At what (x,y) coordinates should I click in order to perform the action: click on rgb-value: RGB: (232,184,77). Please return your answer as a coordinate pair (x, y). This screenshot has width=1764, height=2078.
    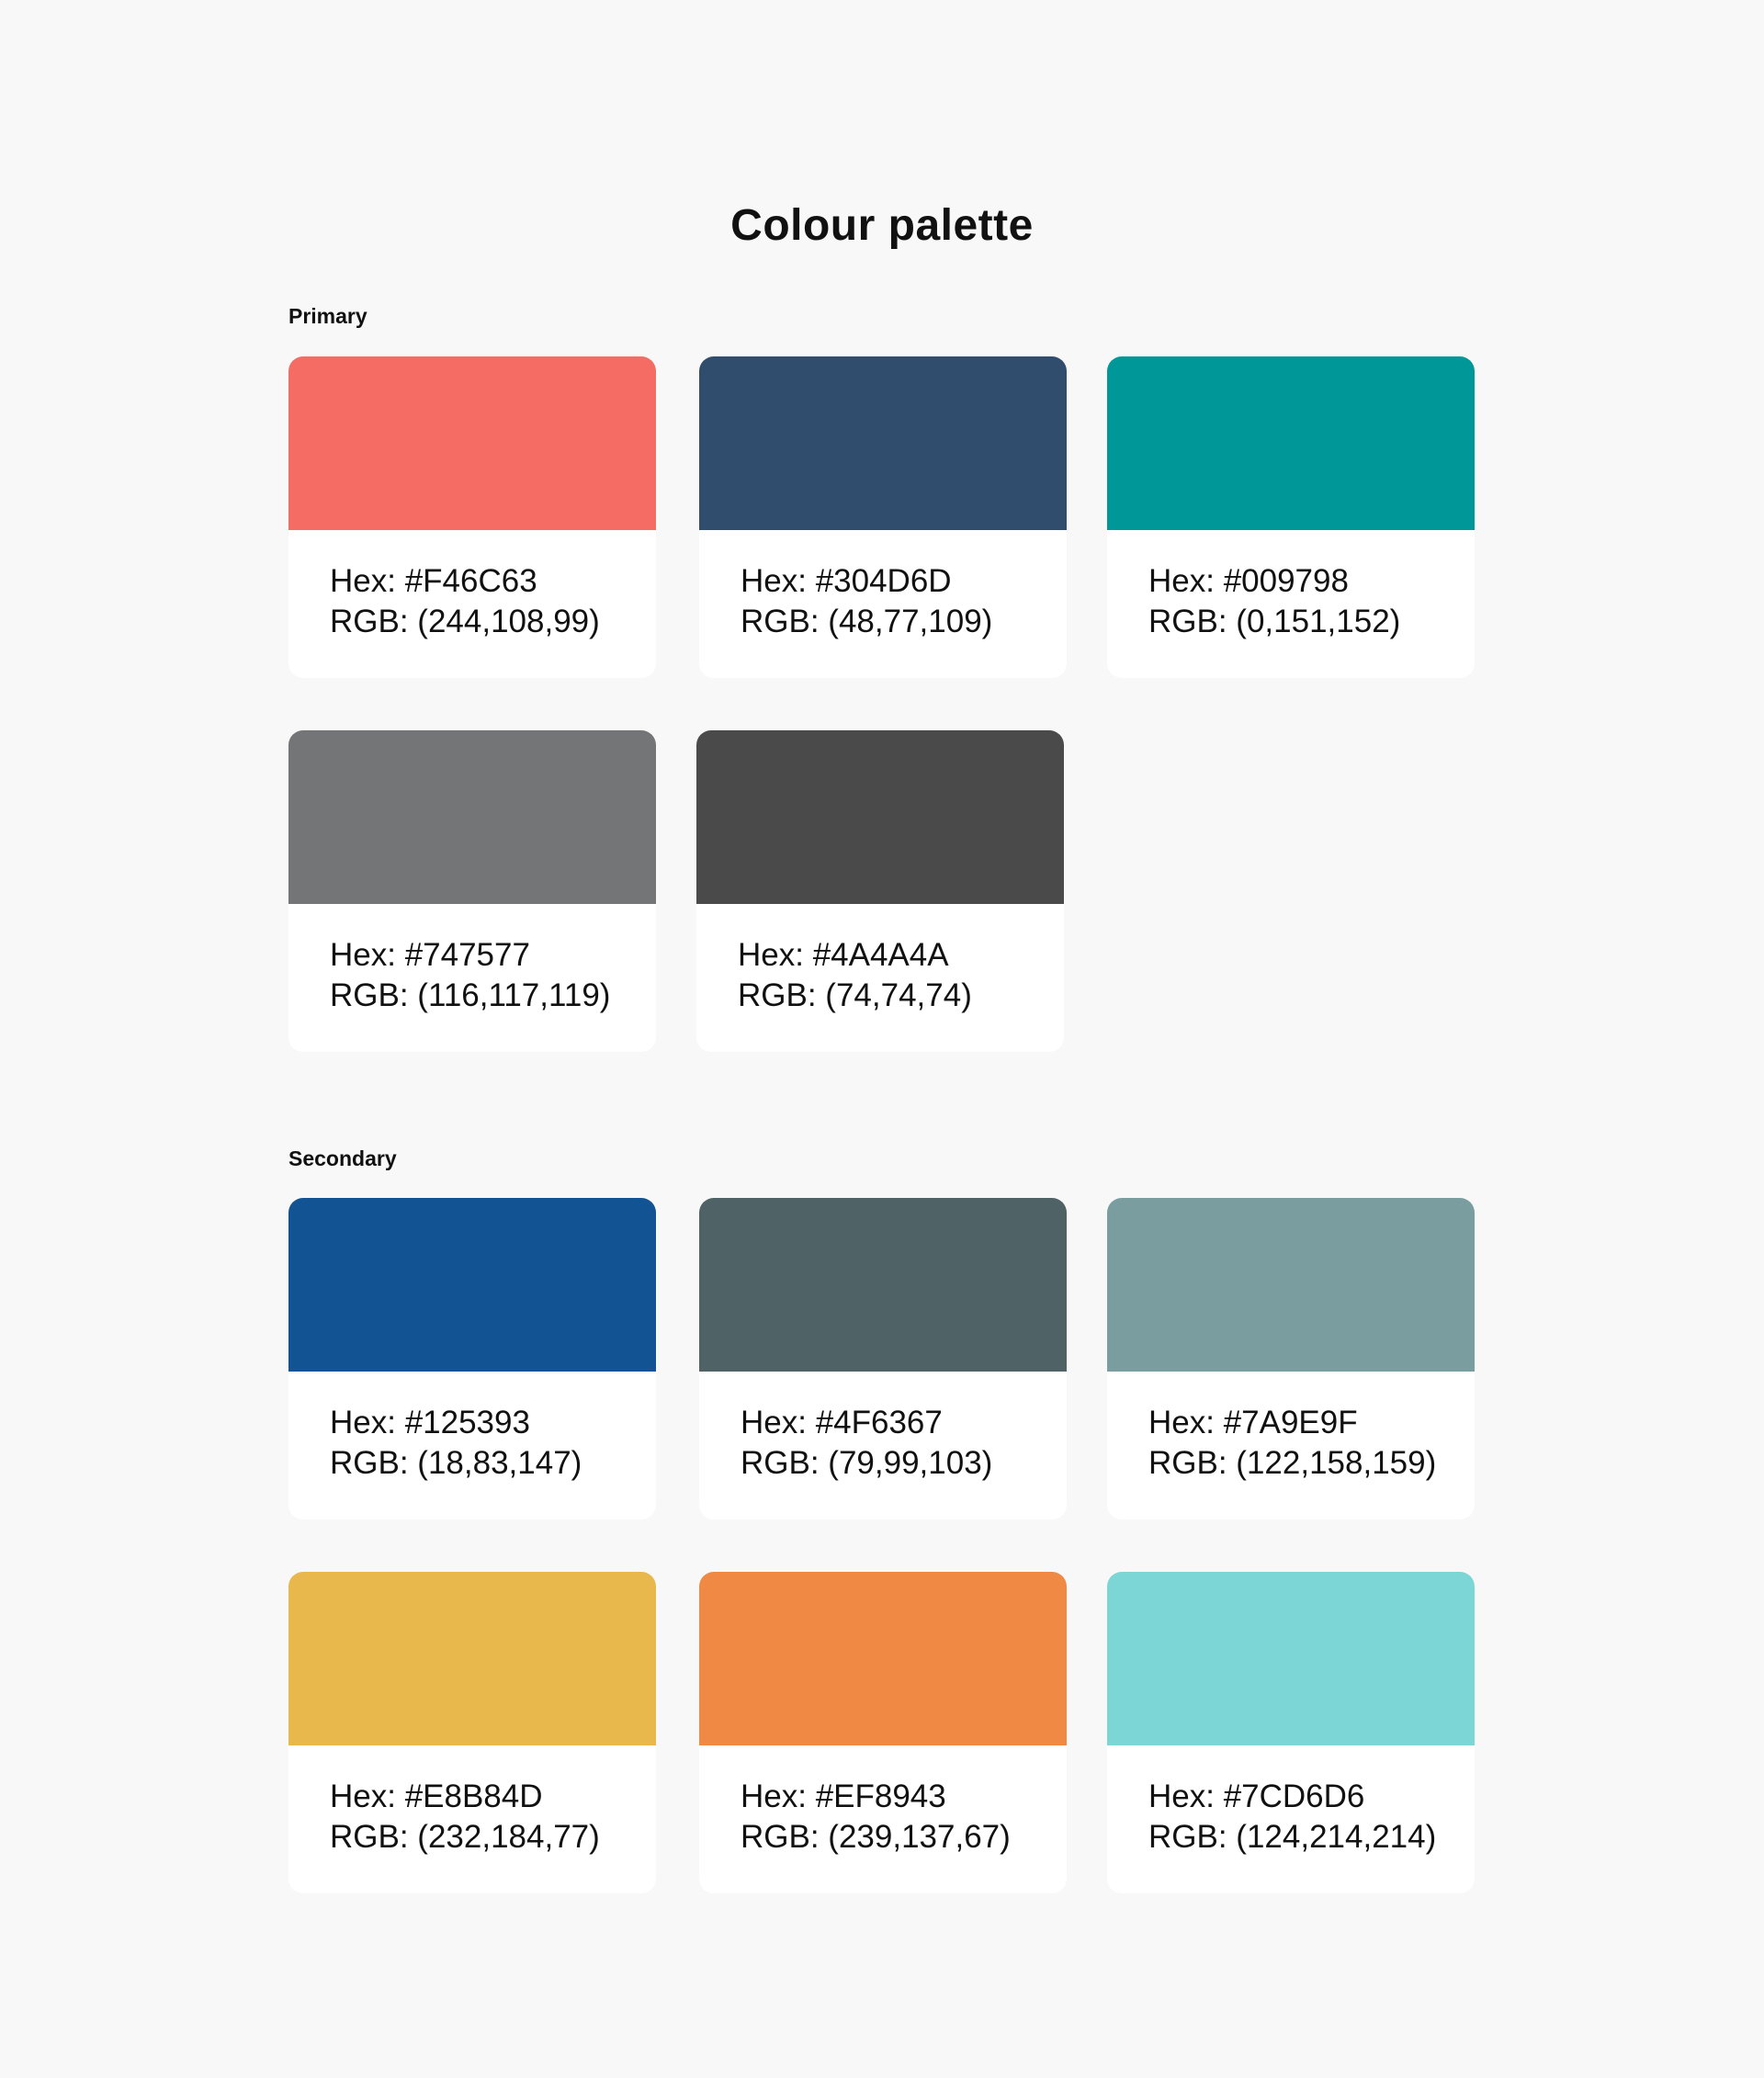
    Looking at the image, I should click on (465, 1837).